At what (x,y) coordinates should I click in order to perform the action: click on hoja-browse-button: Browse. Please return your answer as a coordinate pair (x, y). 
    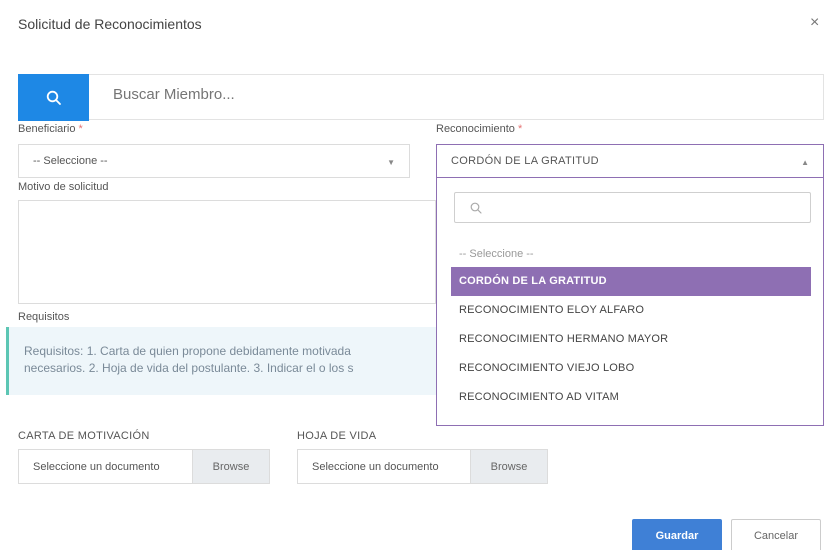
    Looking at the image, I should click on (508, 466).